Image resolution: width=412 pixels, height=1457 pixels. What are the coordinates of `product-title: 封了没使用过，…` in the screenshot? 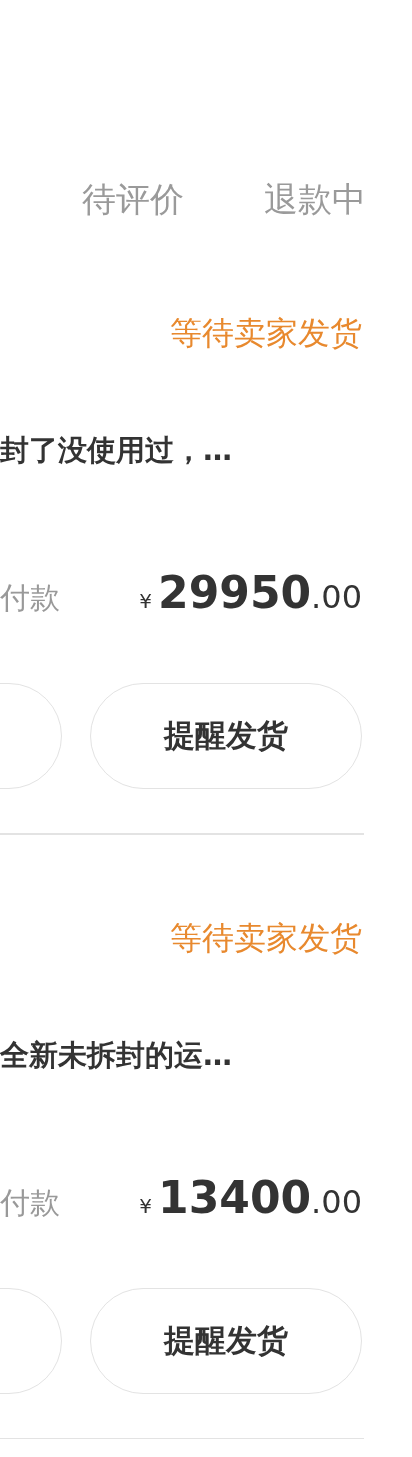 It's located at (116, 450).